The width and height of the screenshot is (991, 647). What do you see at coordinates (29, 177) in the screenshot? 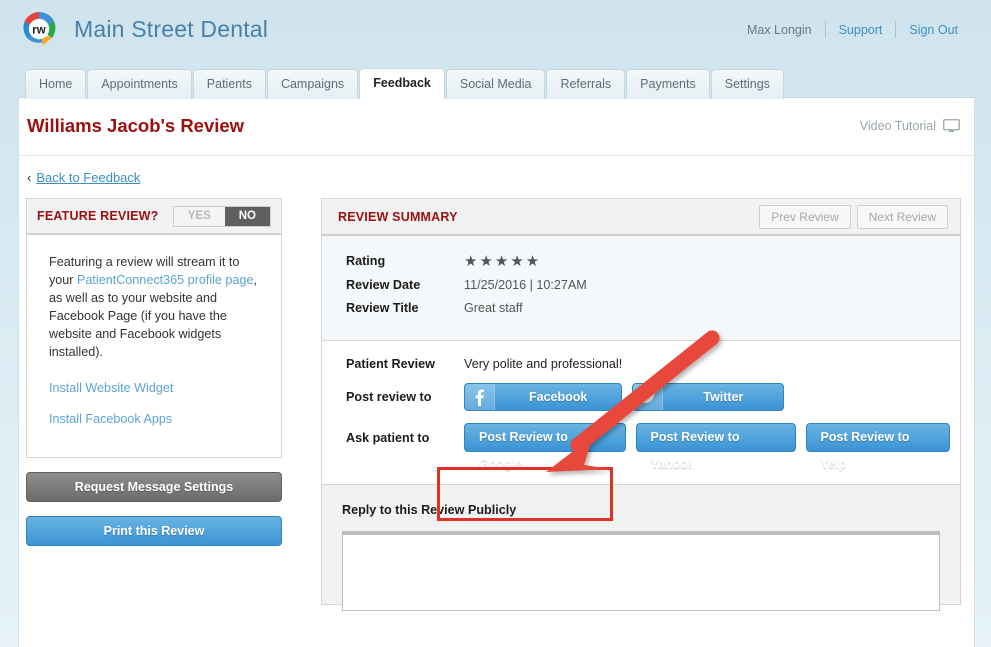
I see `chevron-left-icon: ‹` at bounding box center [29, 177].